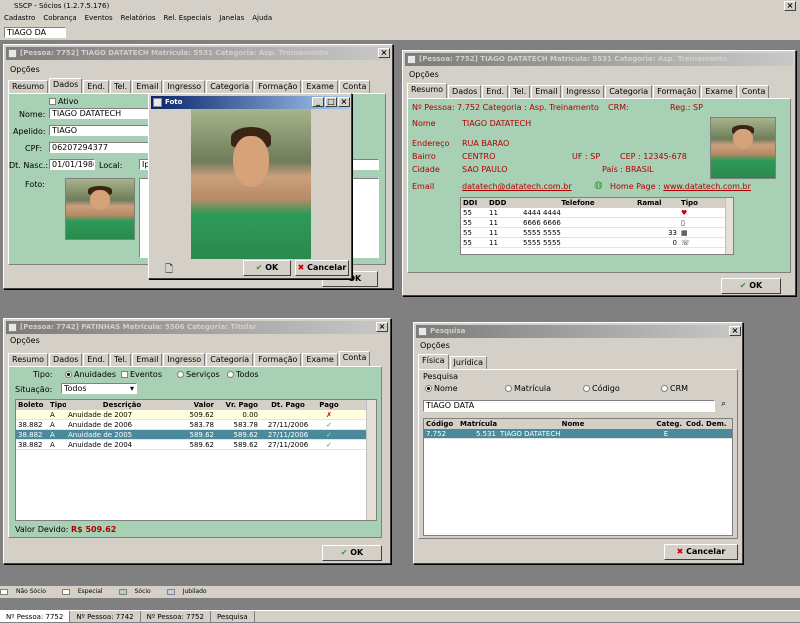 This screenshot has width=800, height=623. I want to click on apelido-field: TIAGO, so click(99, 130).